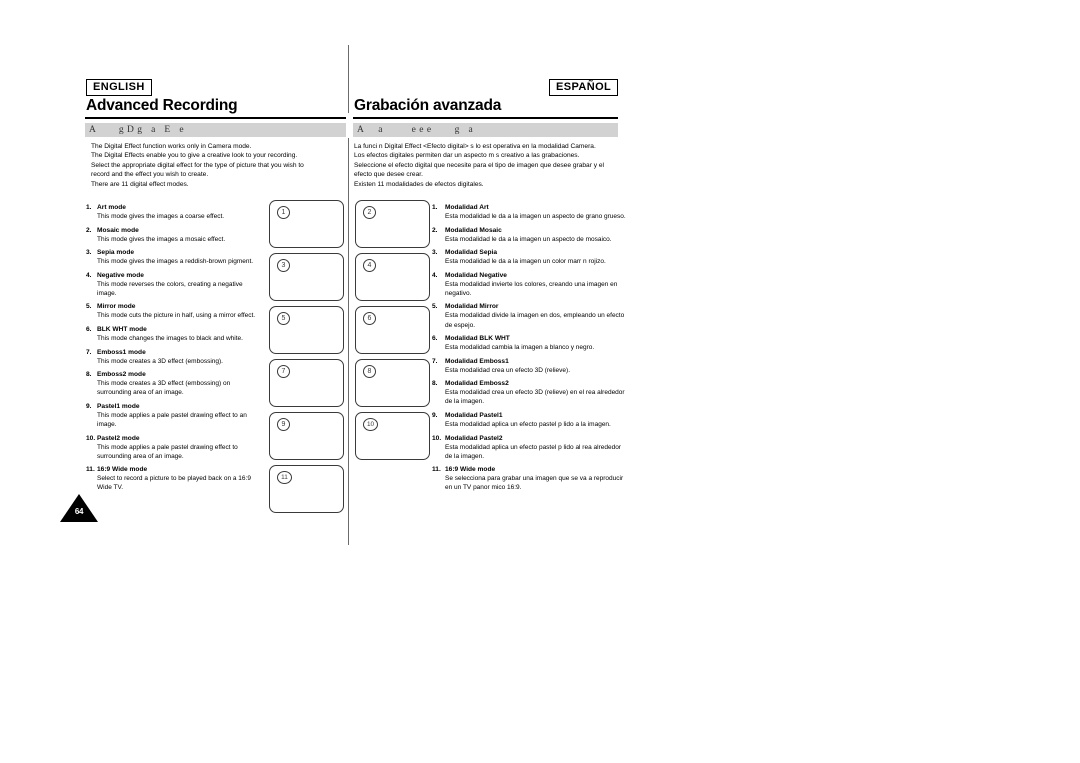 This screenshot has height=763, width=1080. What do you see at coordinates (435, 339) in the screenshot?
I see `mode-number: 6.` at bounding box center [435, 339].